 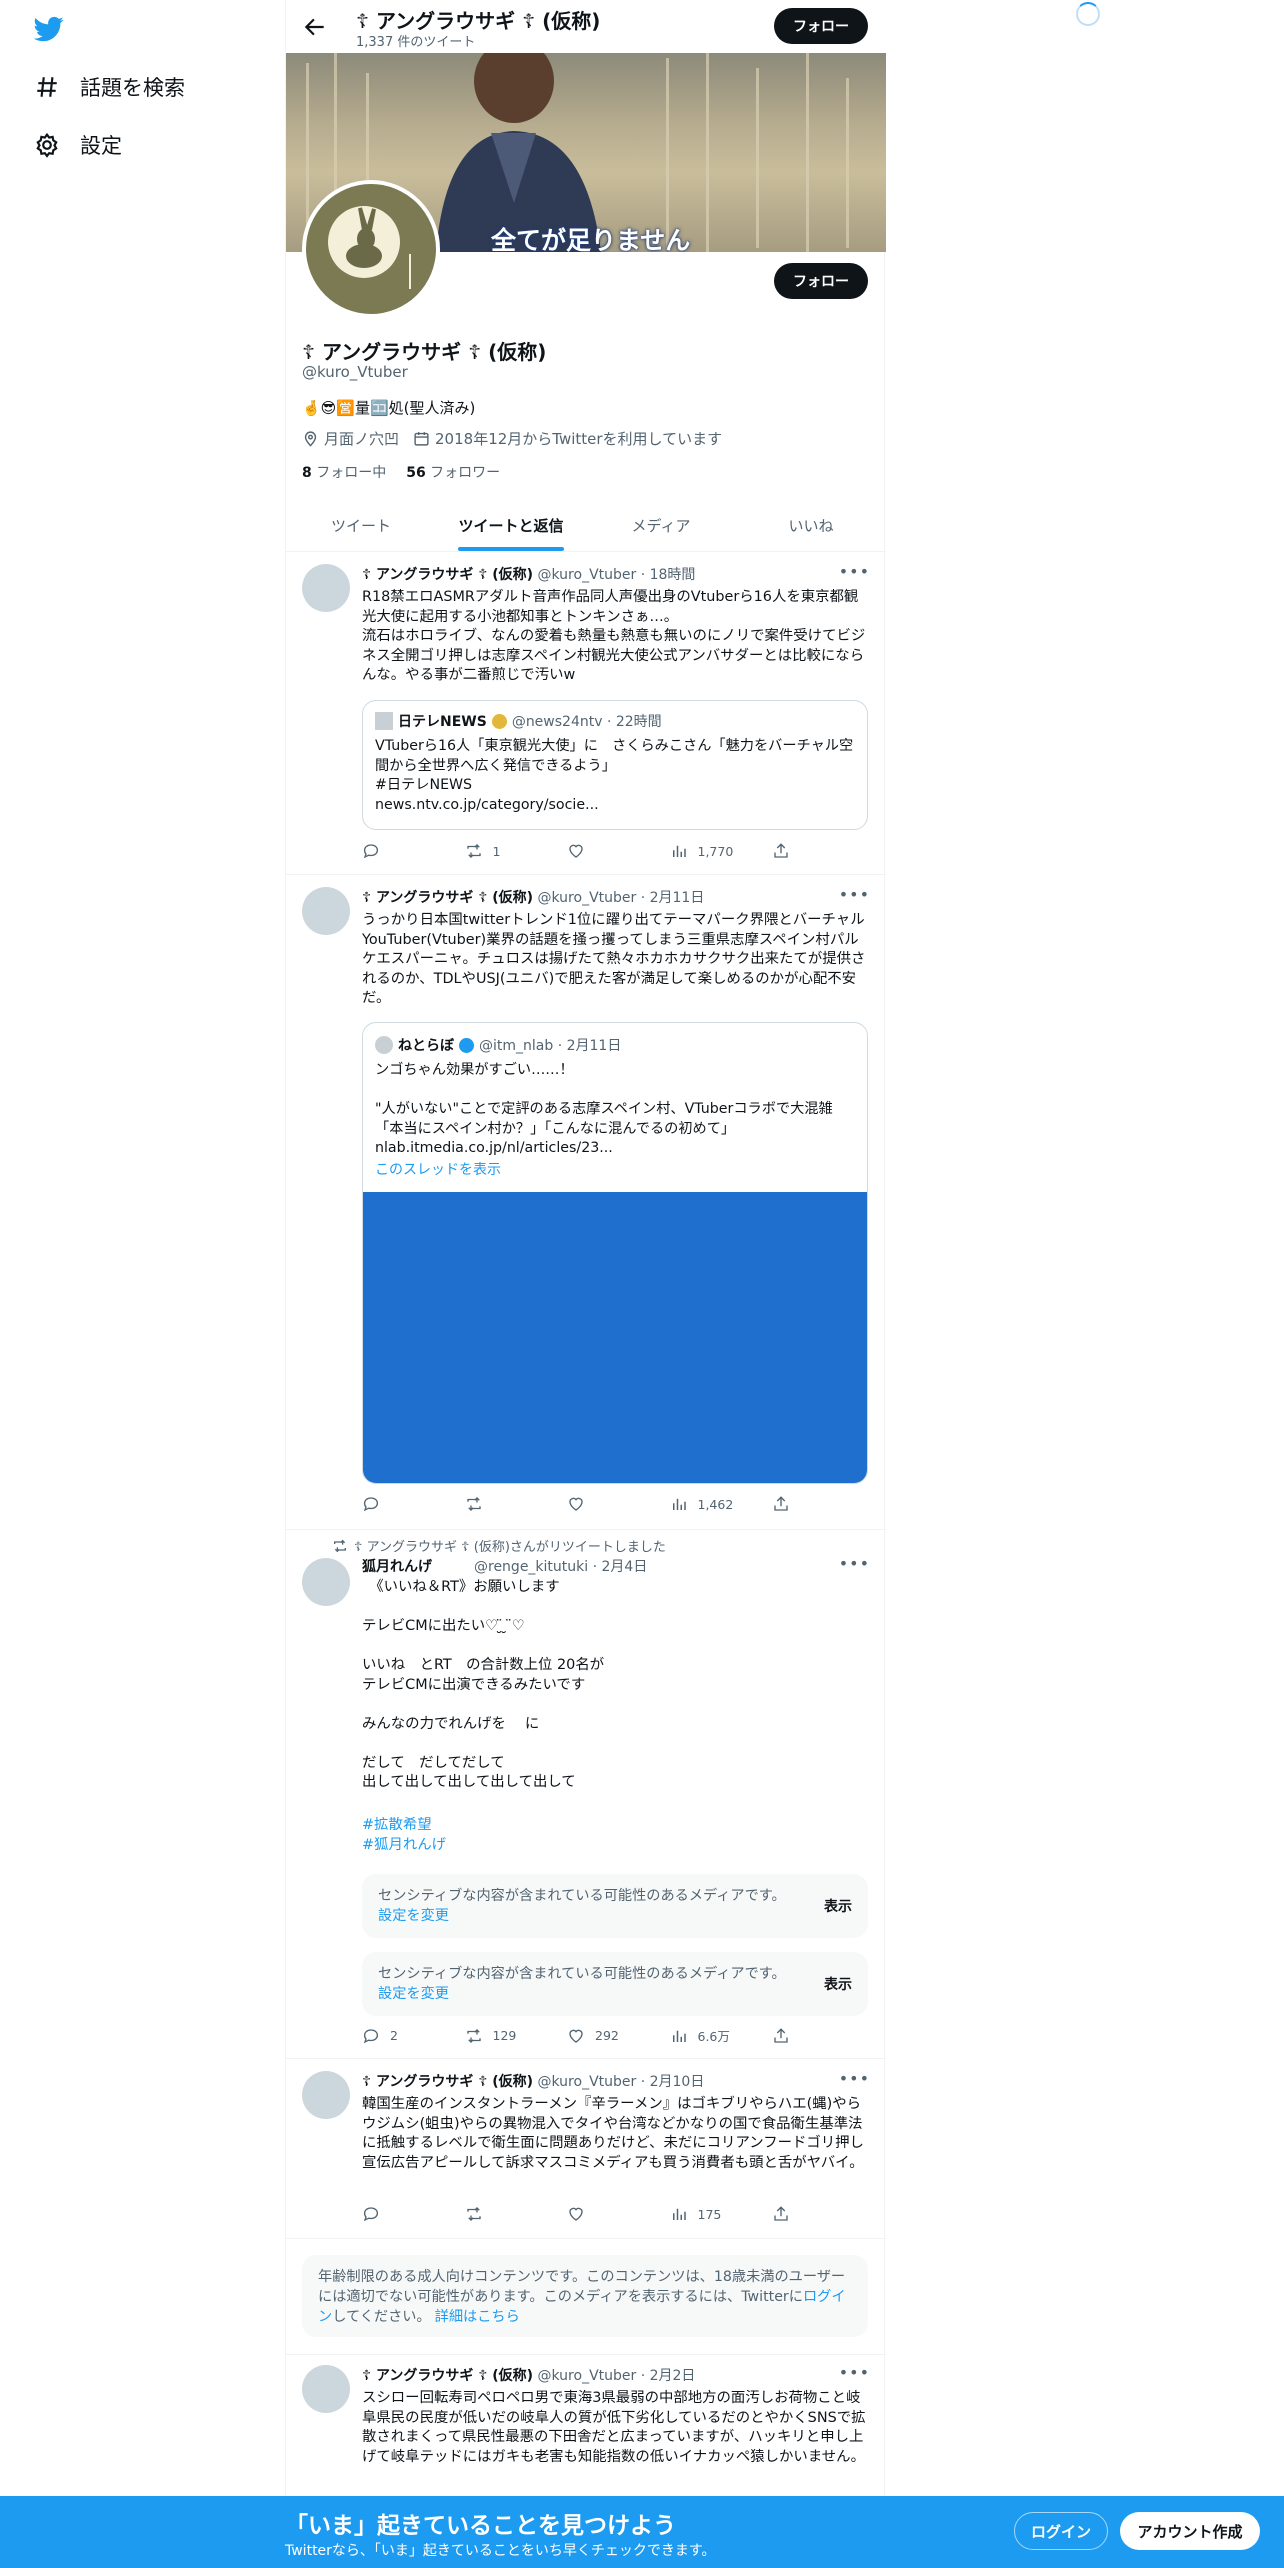 What do you see at coordinates (811, 525) in the screenshot?
I see `tab-likes: いいね` at bounding box center [811, 525].